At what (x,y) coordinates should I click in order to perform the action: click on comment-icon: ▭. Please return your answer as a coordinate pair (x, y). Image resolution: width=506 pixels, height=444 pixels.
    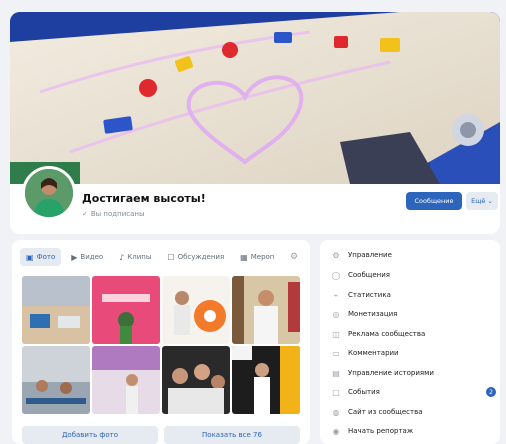
    Looking at the image, I should click on (336, 353).